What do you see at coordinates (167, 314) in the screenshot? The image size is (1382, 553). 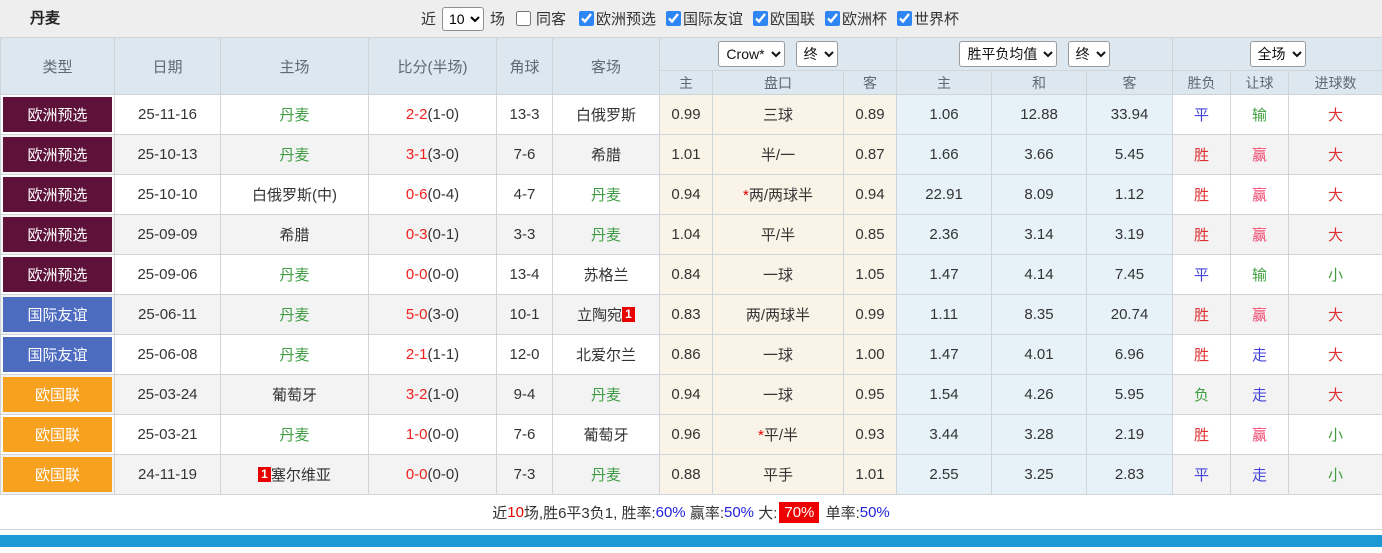 I see `match-date: 25-06-11` at bounding box center [167, 314].